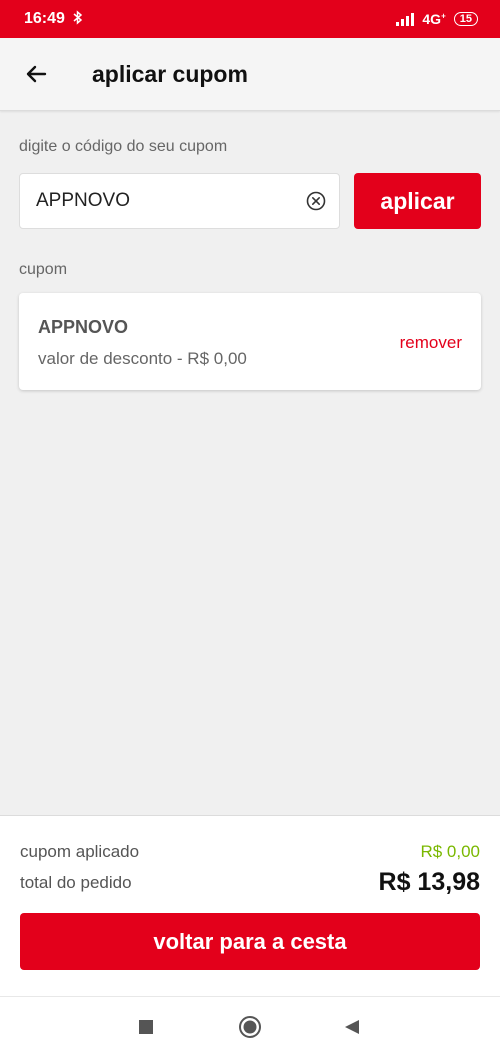 The image size is (500, 1057). I want to click on battery-level: 15, so click(465, 19).